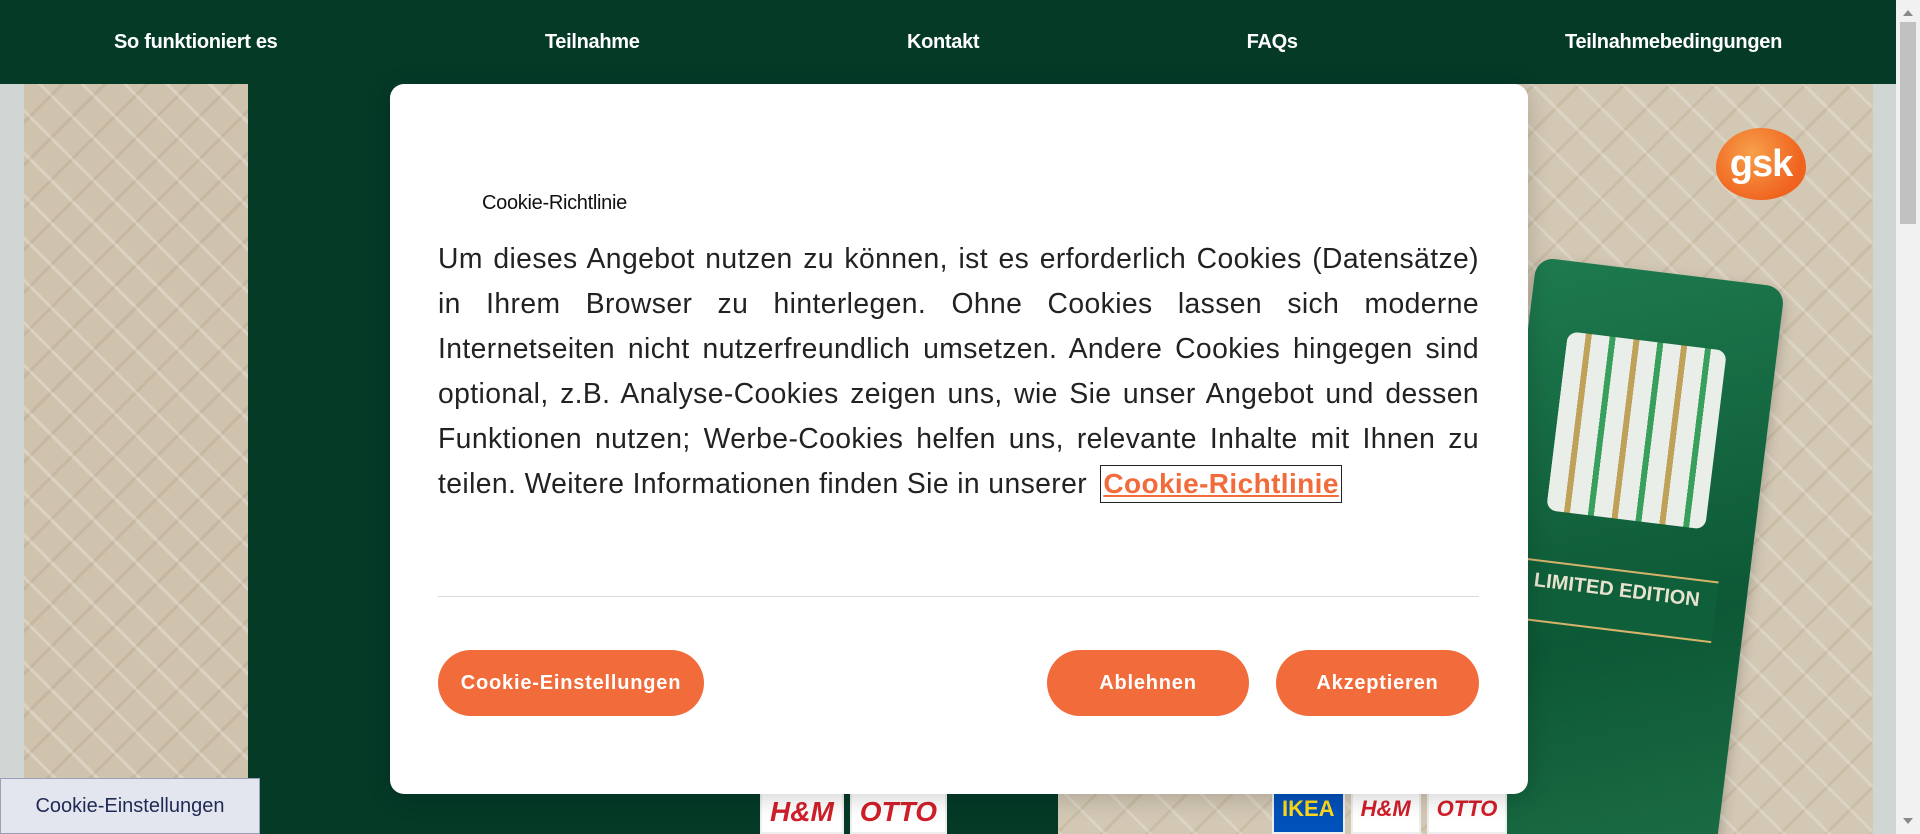 Image resolution: width=1920 pixels, height=834 pixels. I want to click on scrollbar-thumb, so click(1908, 123).